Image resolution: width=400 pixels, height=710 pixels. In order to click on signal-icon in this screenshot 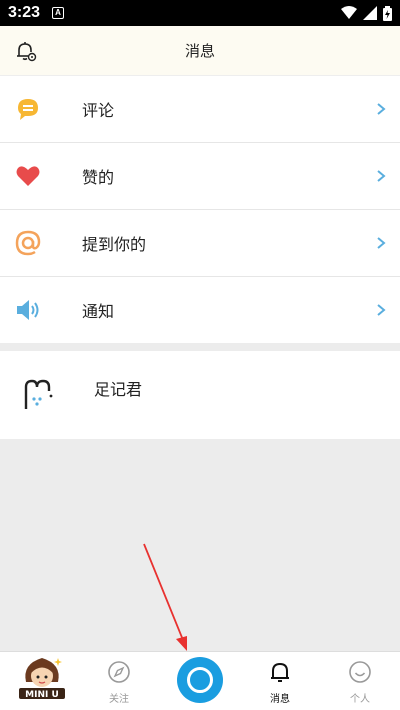, I will do `click(370, 13)`.